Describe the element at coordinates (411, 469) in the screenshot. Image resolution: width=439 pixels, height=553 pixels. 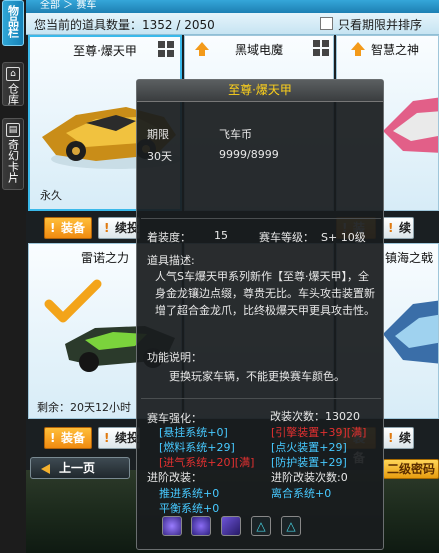
I see `secondary-password-button: 二级密码` at that location.